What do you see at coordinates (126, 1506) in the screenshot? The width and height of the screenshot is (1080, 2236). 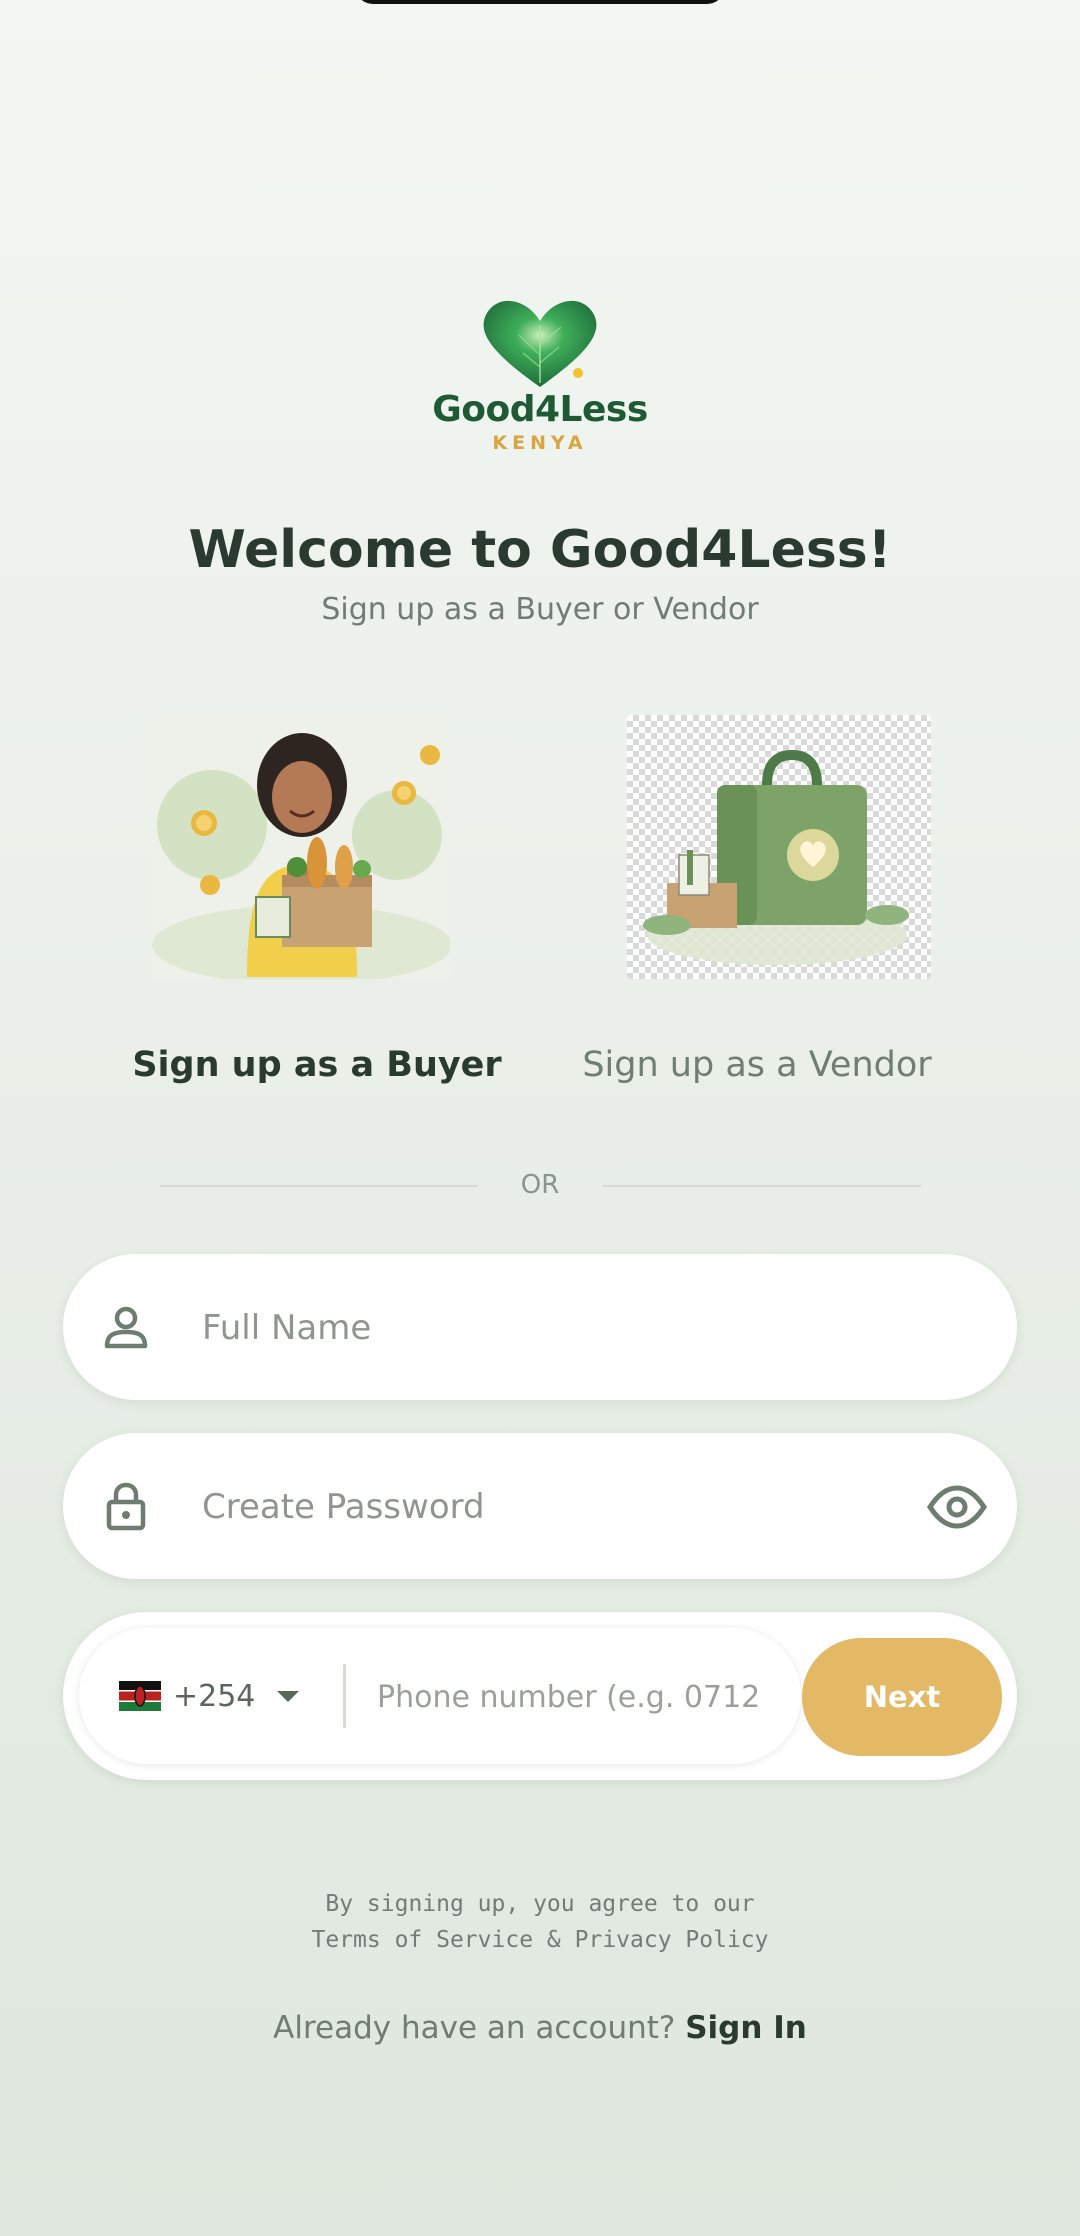 I see `lock-icon` at bounding box center [126, 1506].